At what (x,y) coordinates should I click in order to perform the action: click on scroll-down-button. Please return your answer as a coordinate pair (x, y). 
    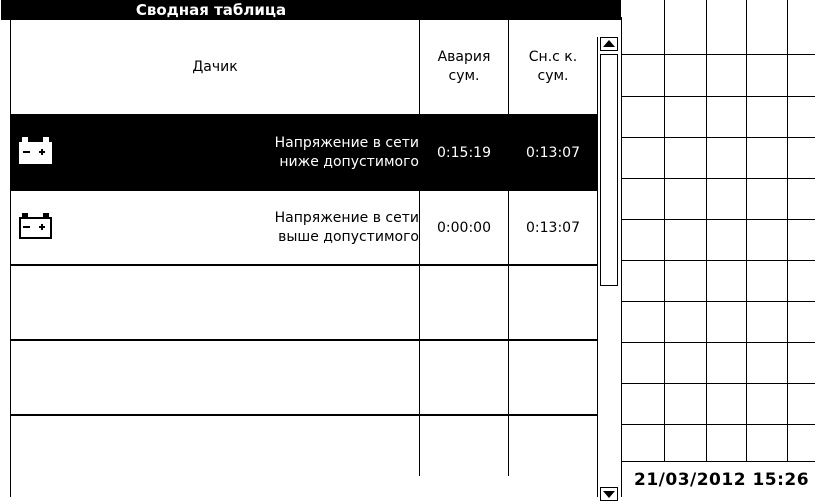
    Looking at the image, I should click on (609, 494).